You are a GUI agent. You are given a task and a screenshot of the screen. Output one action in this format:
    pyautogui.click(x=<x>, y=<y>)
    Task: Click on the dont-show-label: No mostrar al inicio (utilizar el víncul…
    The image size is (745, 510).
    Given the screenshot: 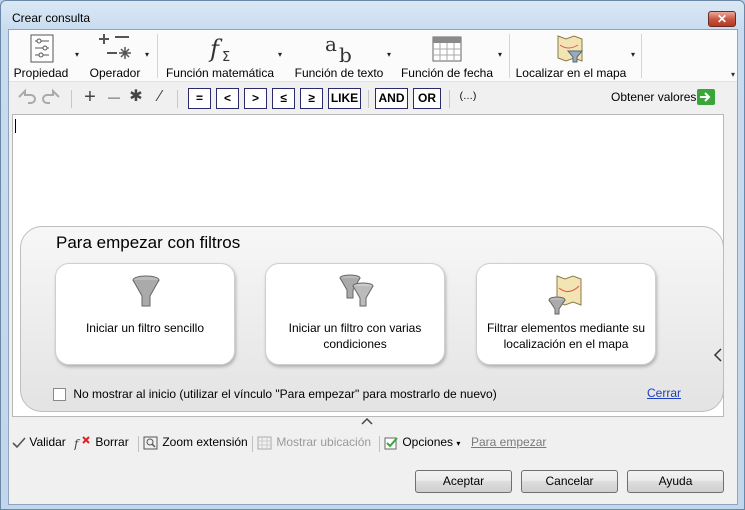 What is the action you would take?
    pyautogui.click(x=285, y=394)
    